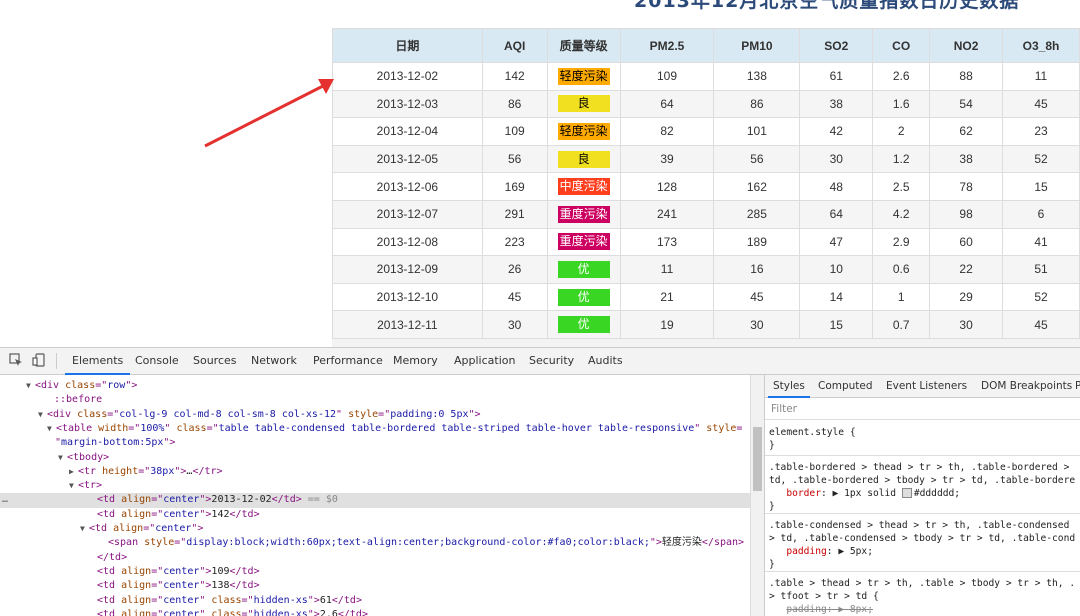 This screenshot has width=1080, height=616. I want to click on tab-separator, so click(56, 361).